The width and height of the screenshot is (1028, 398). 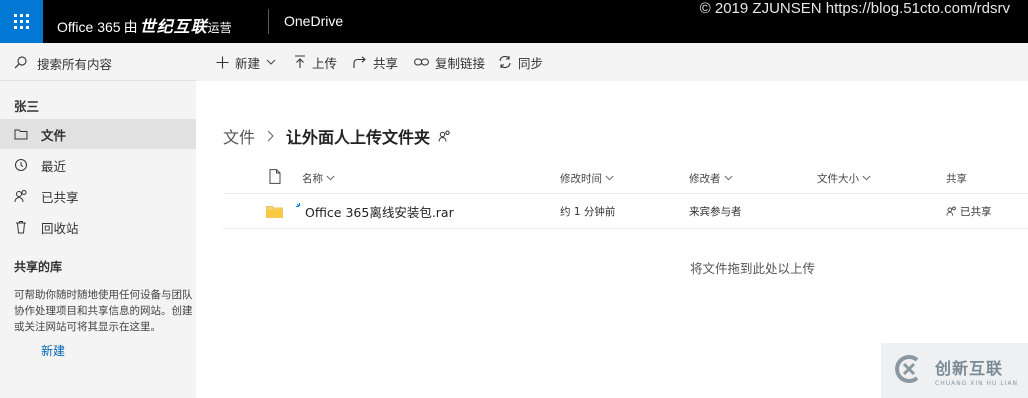 What do you see at coordinates (715, 211) in the screenshot?
I see `modified-by-cell: 来宾参与者` at bounding box center [715, 211].